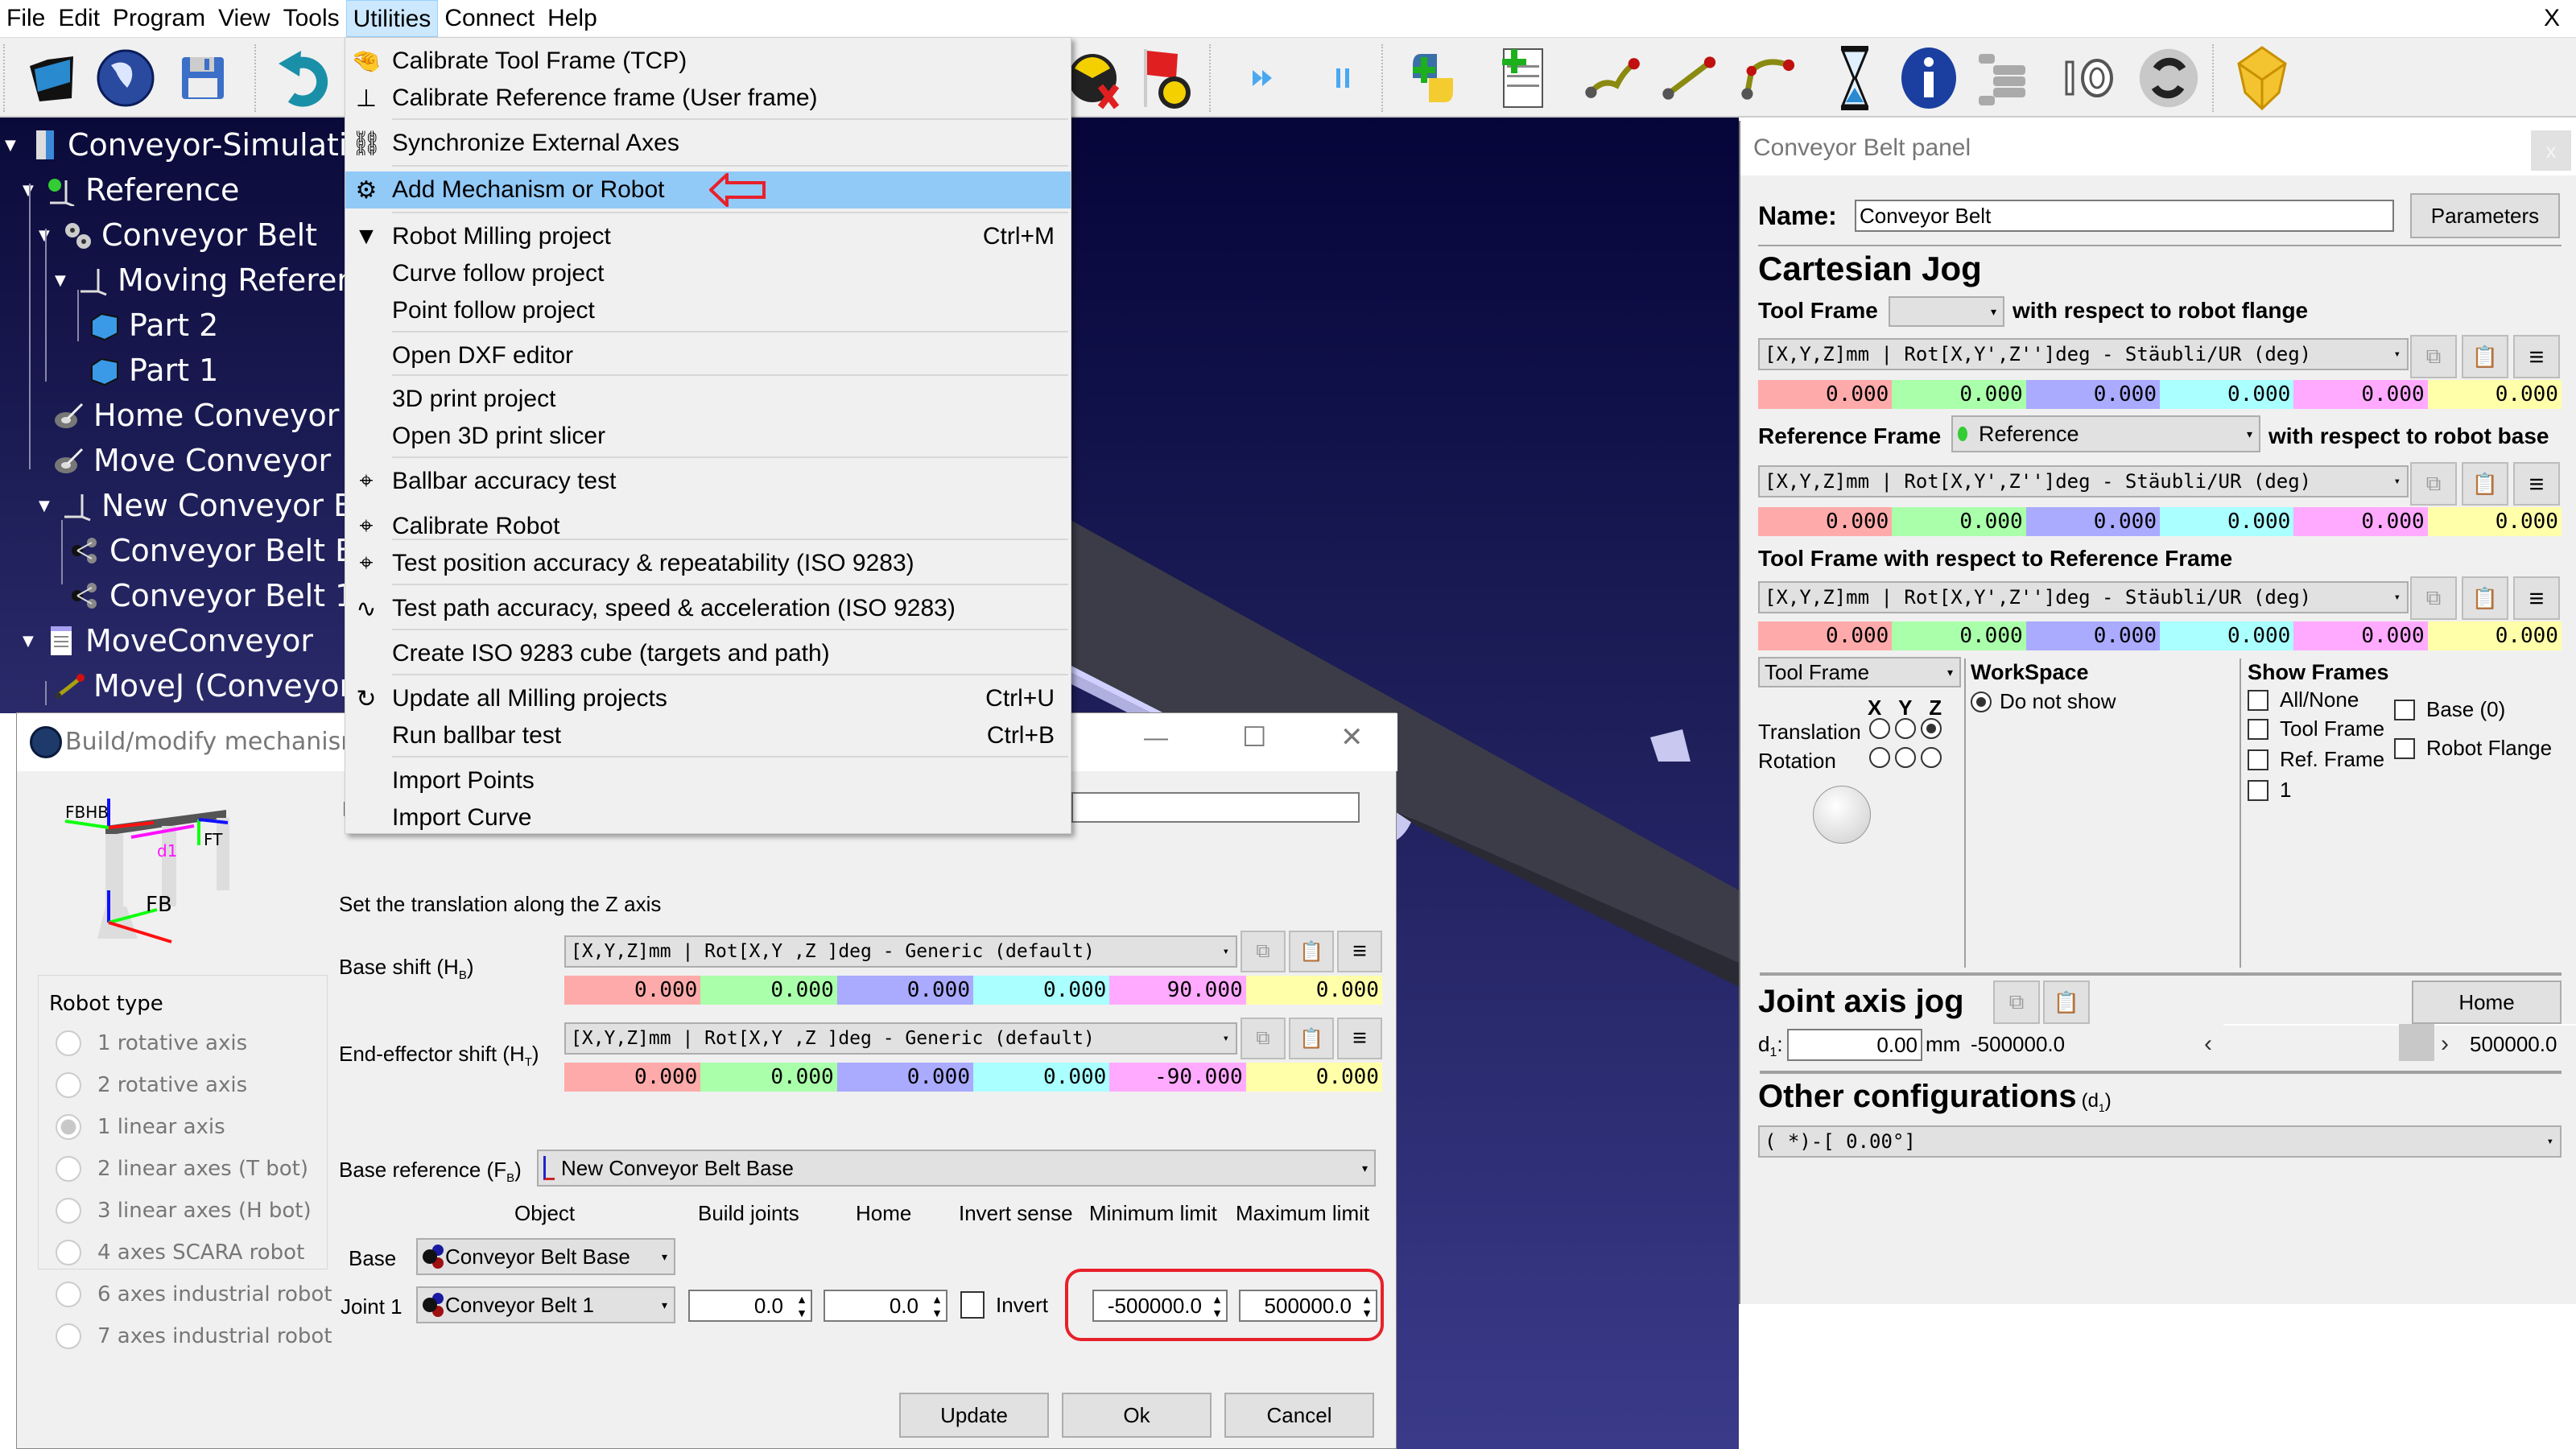  Describe the element at coordinates (1041, 1077) in the screenshot. I see `ee-shift-rx: 0.000` at that location.